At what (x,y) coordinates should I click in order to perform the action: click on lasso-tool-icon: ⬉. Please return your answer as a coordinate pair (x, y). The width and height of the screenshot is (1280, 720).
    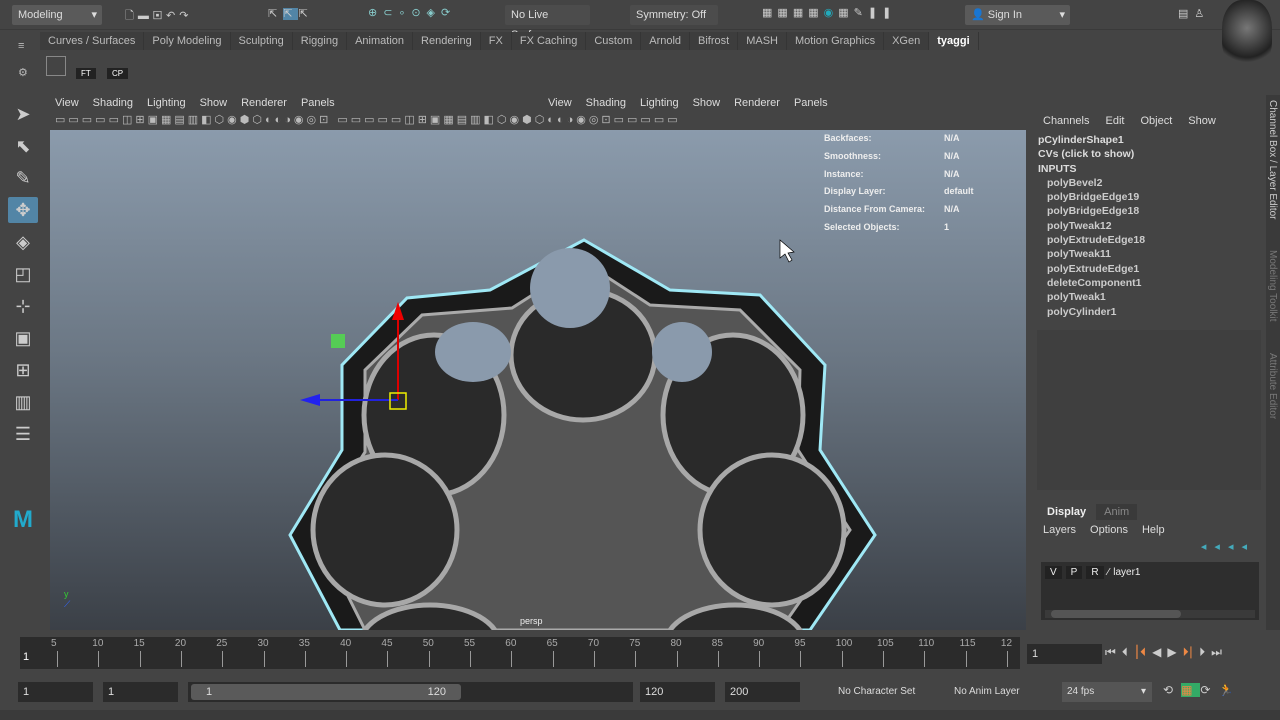
    Looking at the image, I should click on (23, 146).